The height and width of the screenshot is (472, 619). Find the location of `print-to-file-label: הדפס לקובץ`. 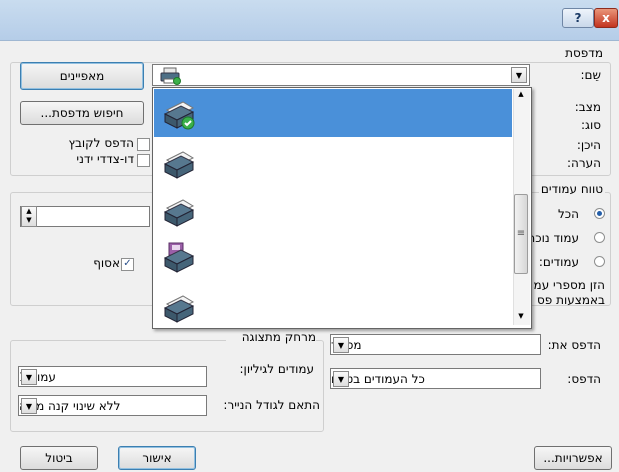

print-to-file-label: הדפס לקובץ is located at coordinates (101, 143).